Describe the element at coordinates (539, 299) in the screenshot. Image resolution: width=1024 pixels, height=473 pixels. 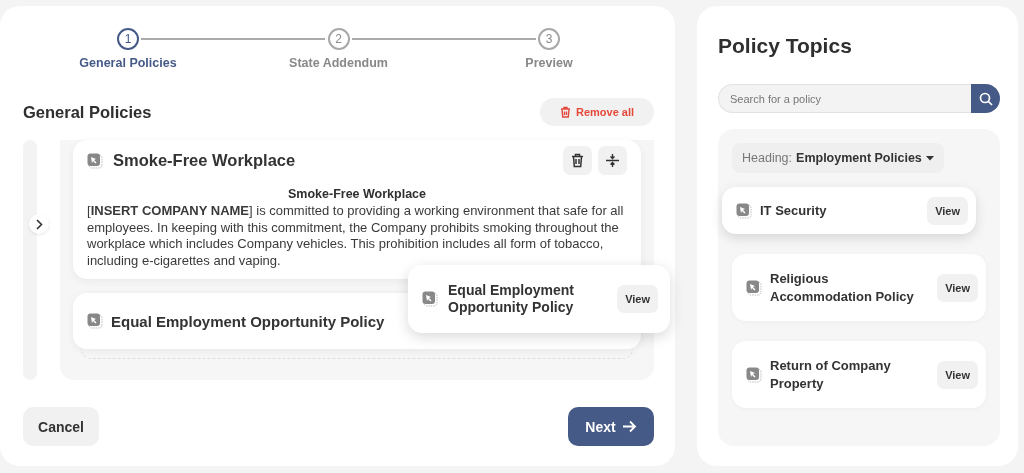
I see `drag-preview-popover: Equal Employment Opportunity Policy View` at that location.